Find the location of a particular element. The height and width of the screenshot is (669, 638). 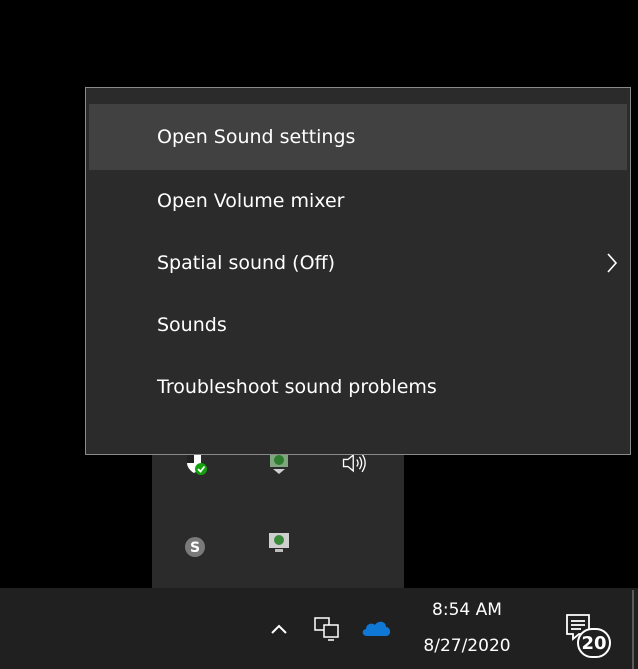

taskbar: 8:54 AM 8/27/2020 is located at coordinates (319, 628).